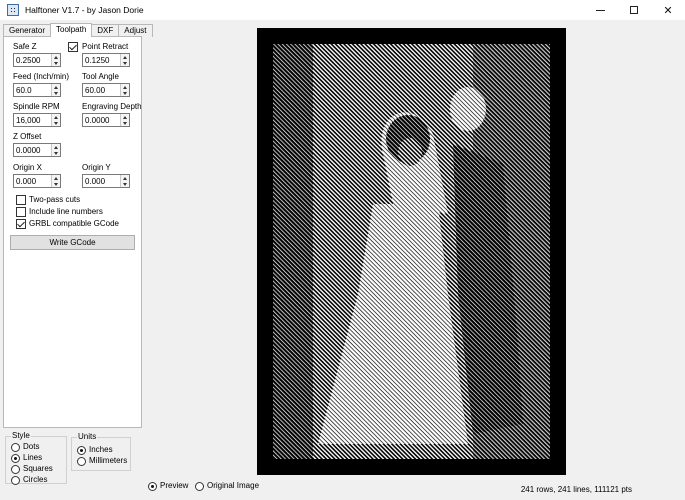 The height and width of the screenshot is (500, 685). Describe the element at coordinates (55, 199) in the screenshot. I see `two-pass-cuts-label: Two-pass cuts` at that location.